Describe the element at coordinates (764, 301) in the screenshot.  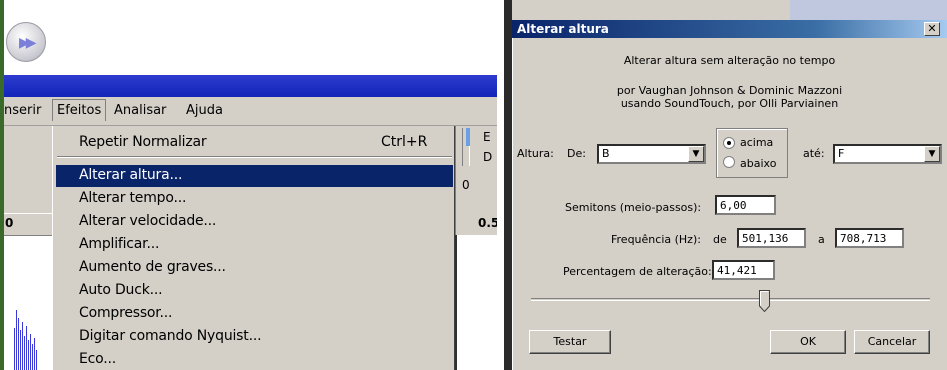
I see `pitch-slider-thumb` at that location.